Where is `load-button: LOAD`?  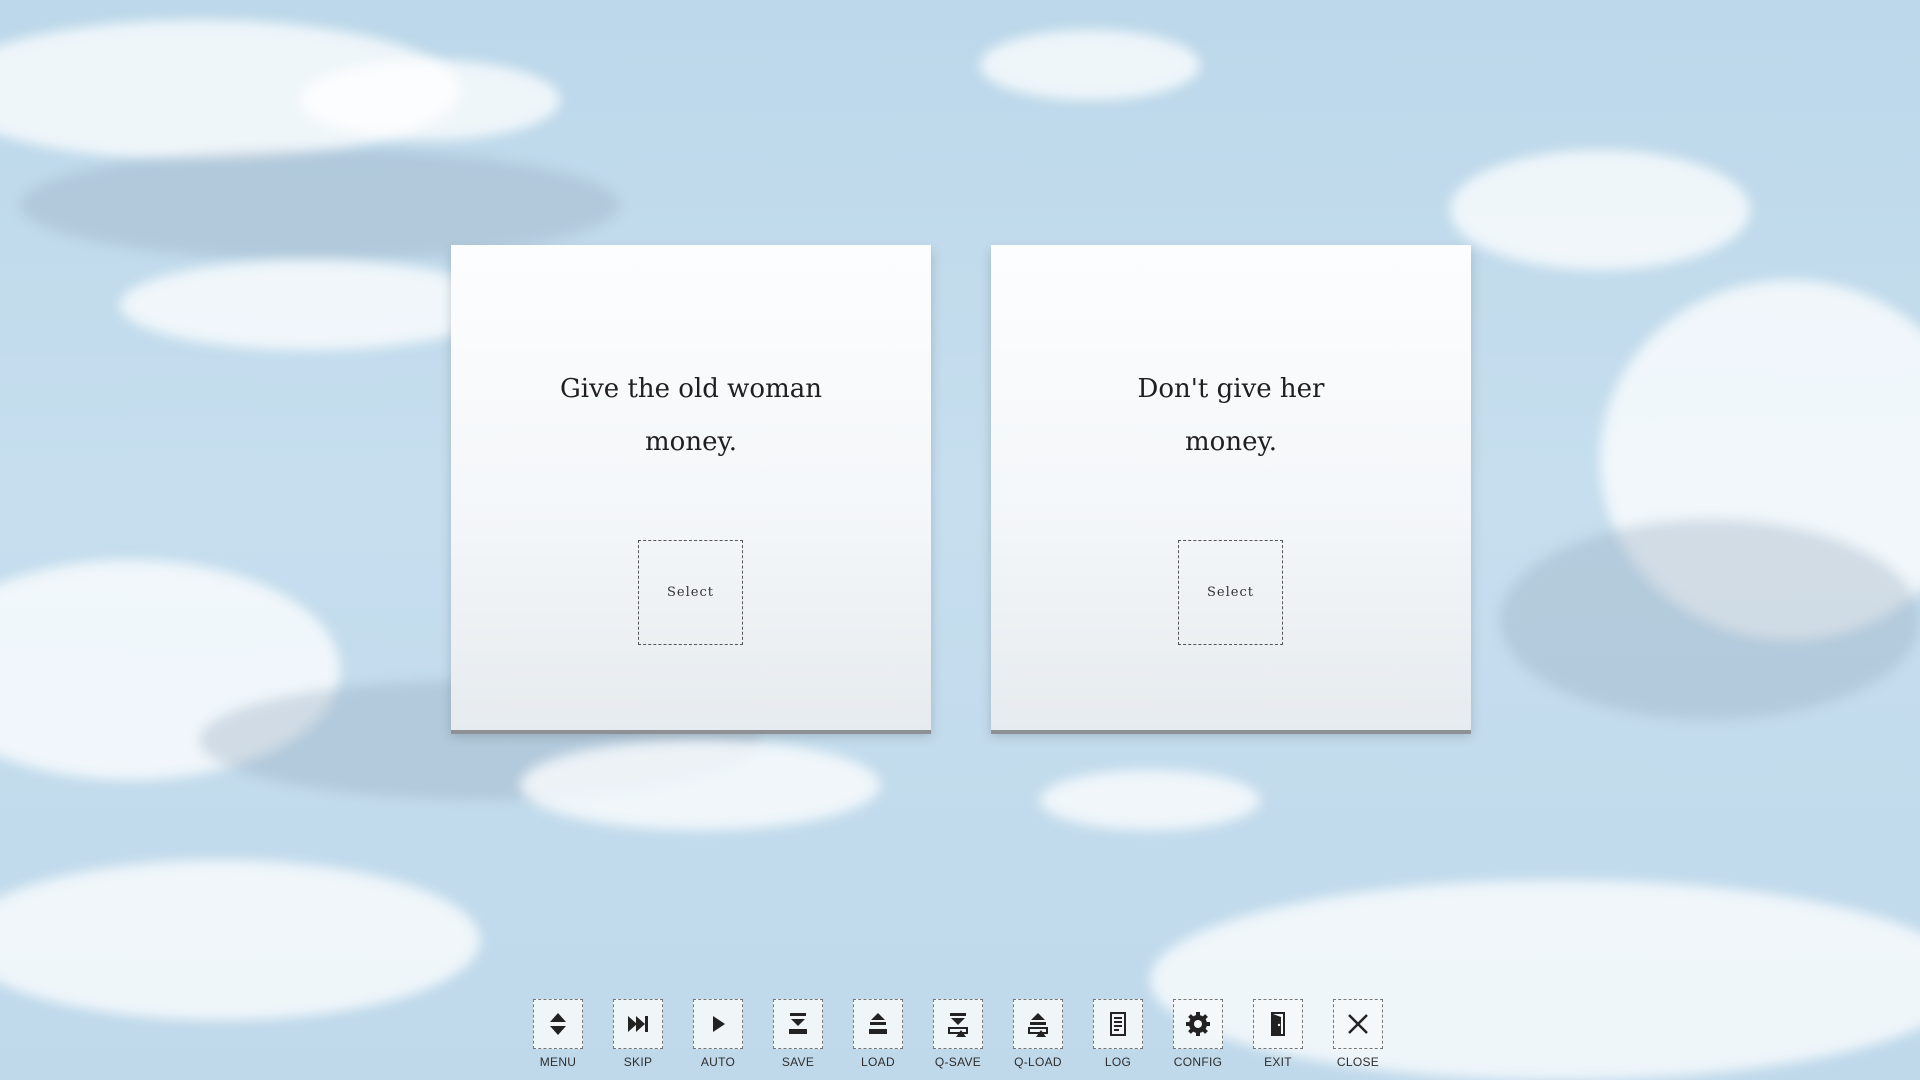 load-button: LOAD is located at coordinates (878, 1035).